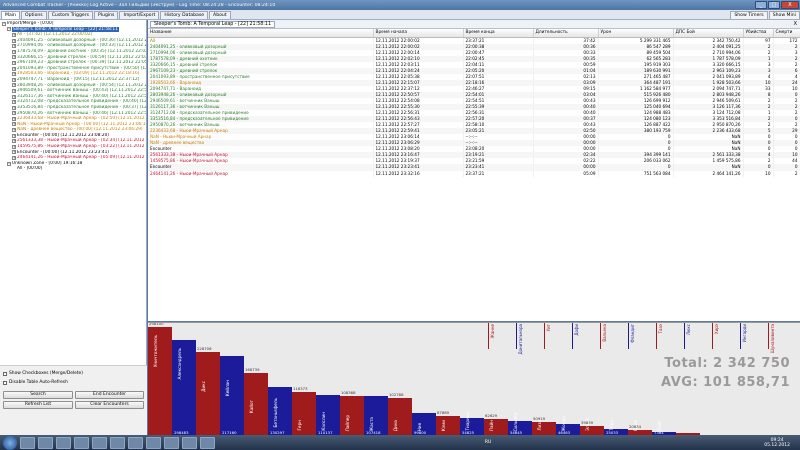 The width and height of the screenshot is (800, 450). What do you see at coordinates (347, 422) in the screenshot?
I see `graph-bar-label: Лайпер` at bounding box center [347, 422].